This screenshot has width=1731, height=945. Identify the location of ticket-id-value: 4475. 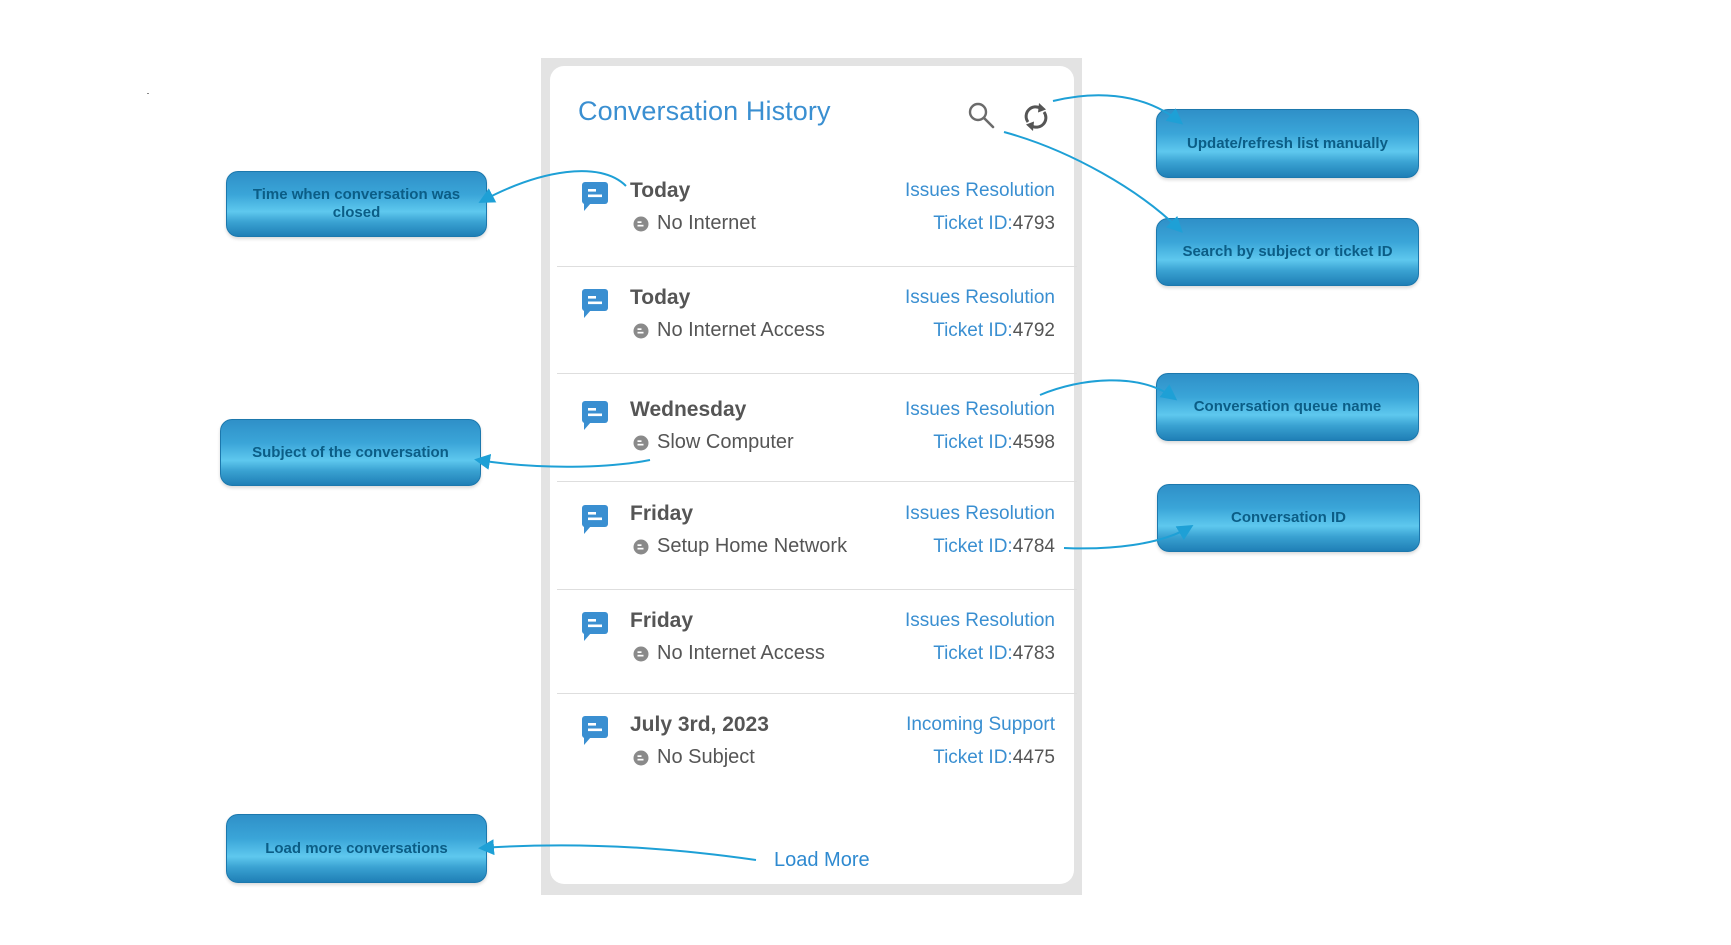
(1033, 757).